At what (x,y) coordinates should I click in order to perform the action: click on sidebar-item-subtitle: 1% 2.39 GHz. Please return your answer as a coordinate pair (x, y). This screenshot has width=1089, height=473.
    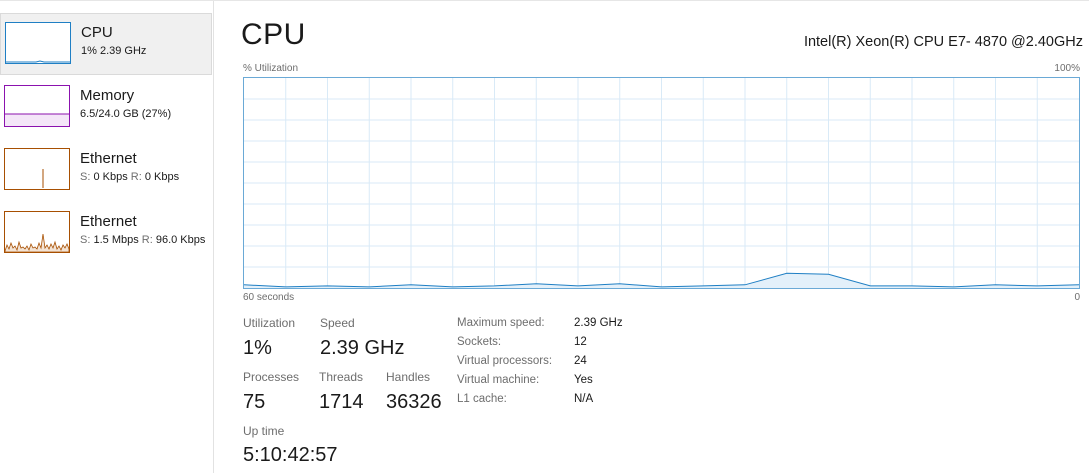
    Looking at the image, I should click on (114, 51).